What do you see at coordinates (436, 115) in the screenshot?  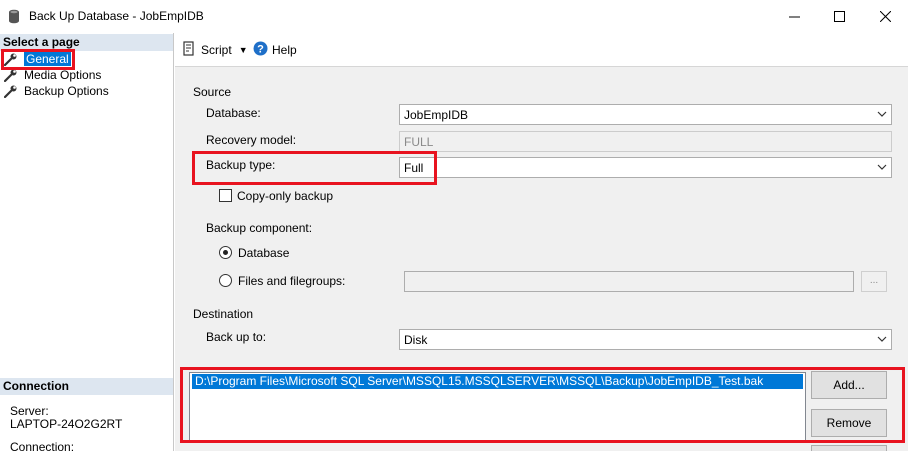 I see `database-value: JobEmpIDB` at bounding box center [436, 115].